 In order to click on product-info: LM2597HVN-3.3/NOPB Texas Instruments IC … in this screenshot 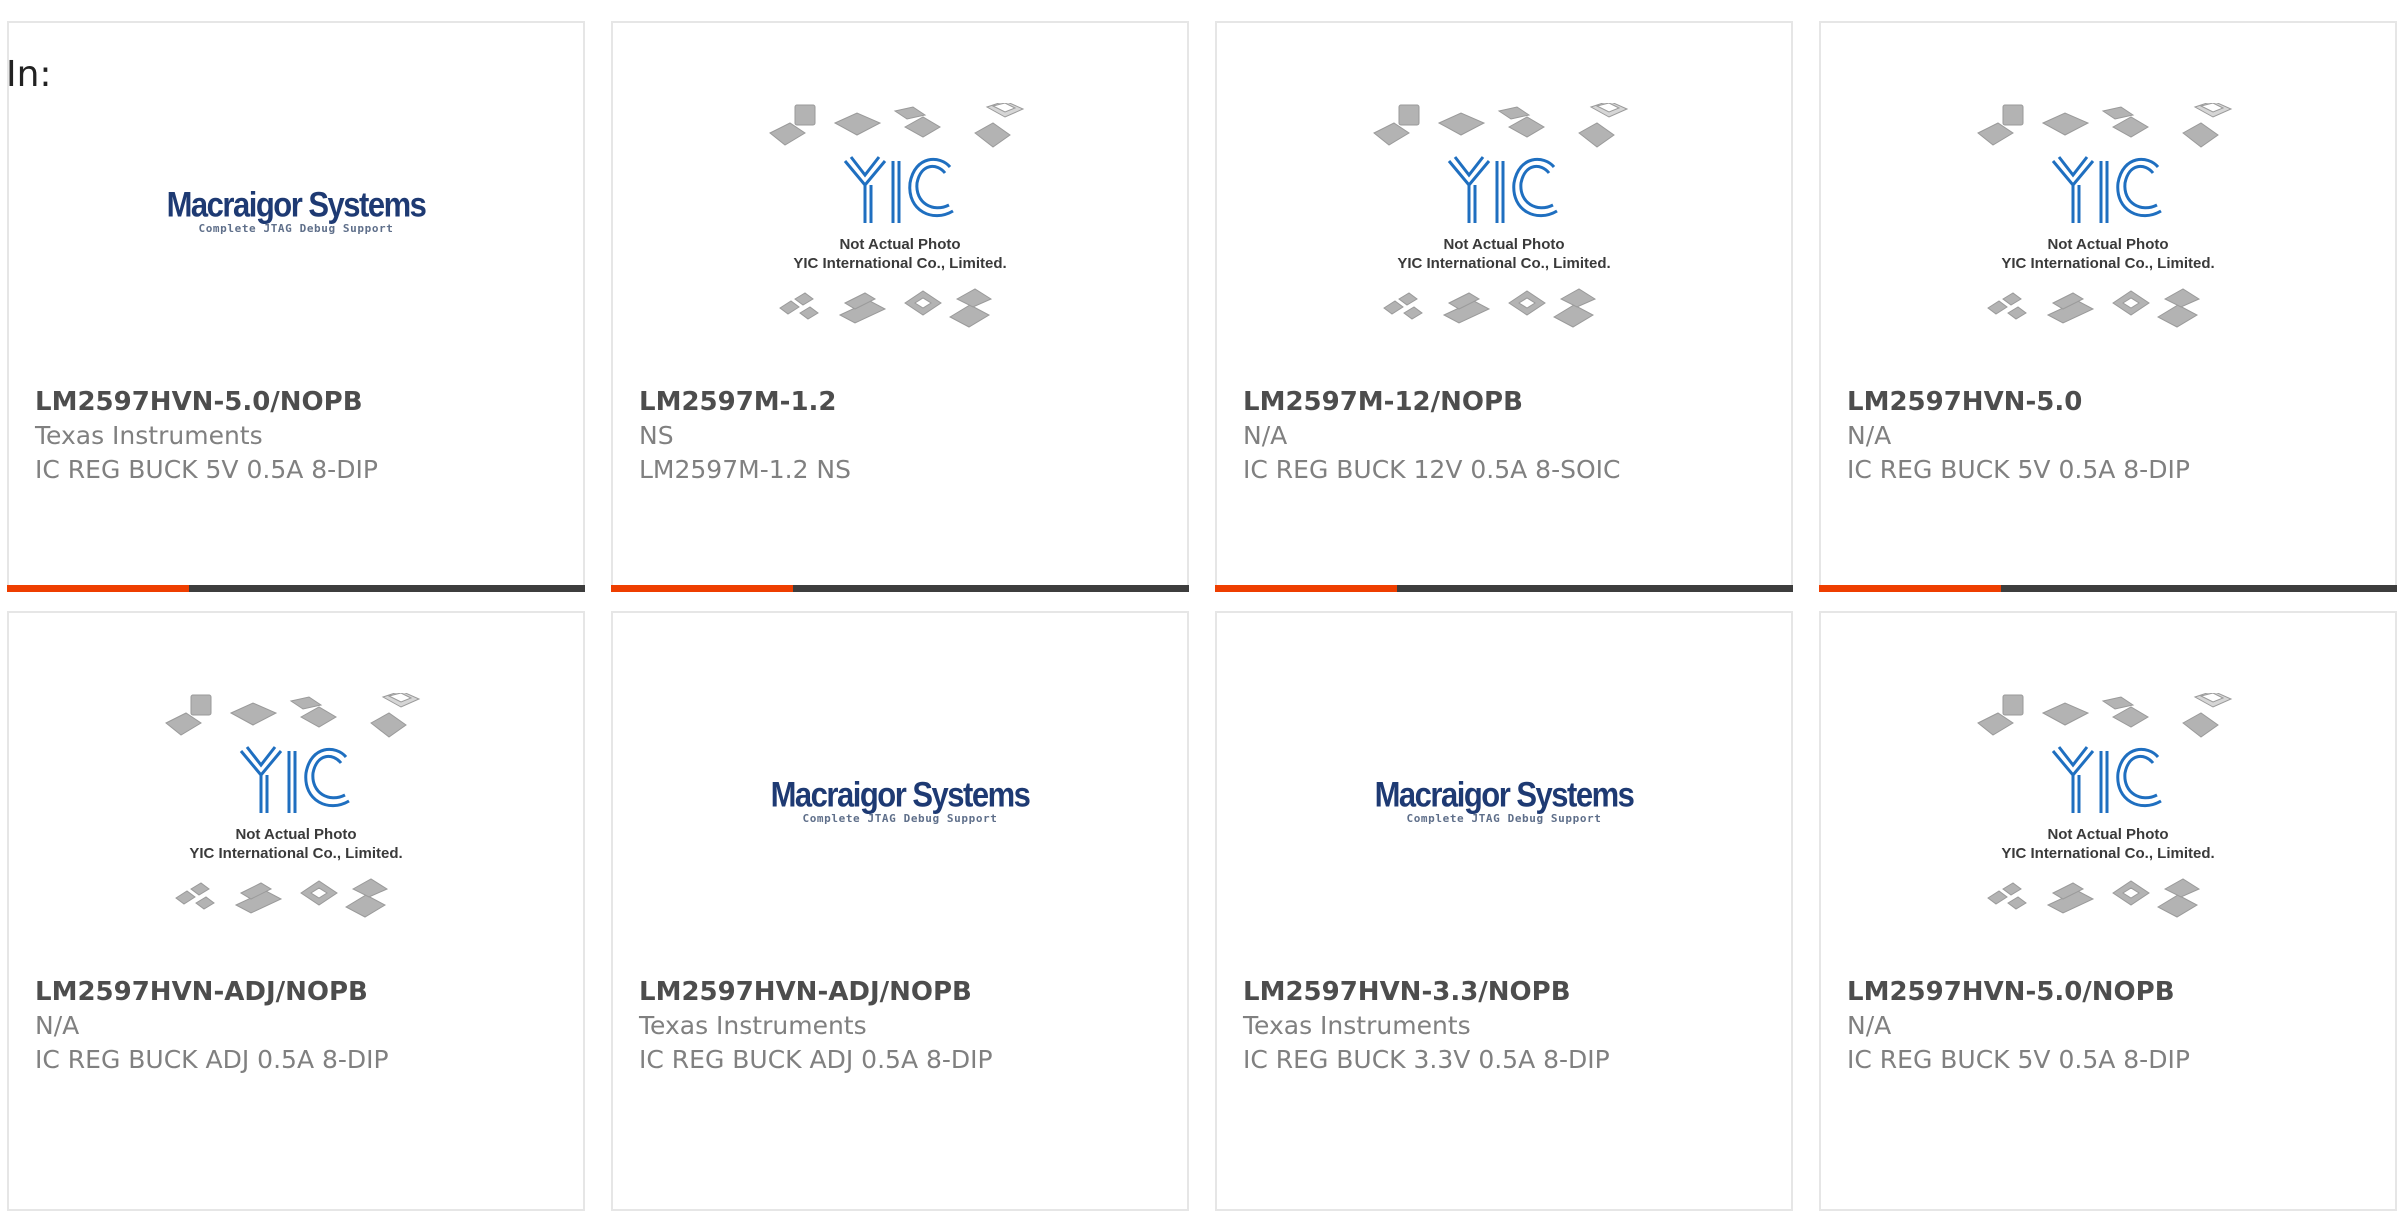, I will do `click(1507, 1026)`.